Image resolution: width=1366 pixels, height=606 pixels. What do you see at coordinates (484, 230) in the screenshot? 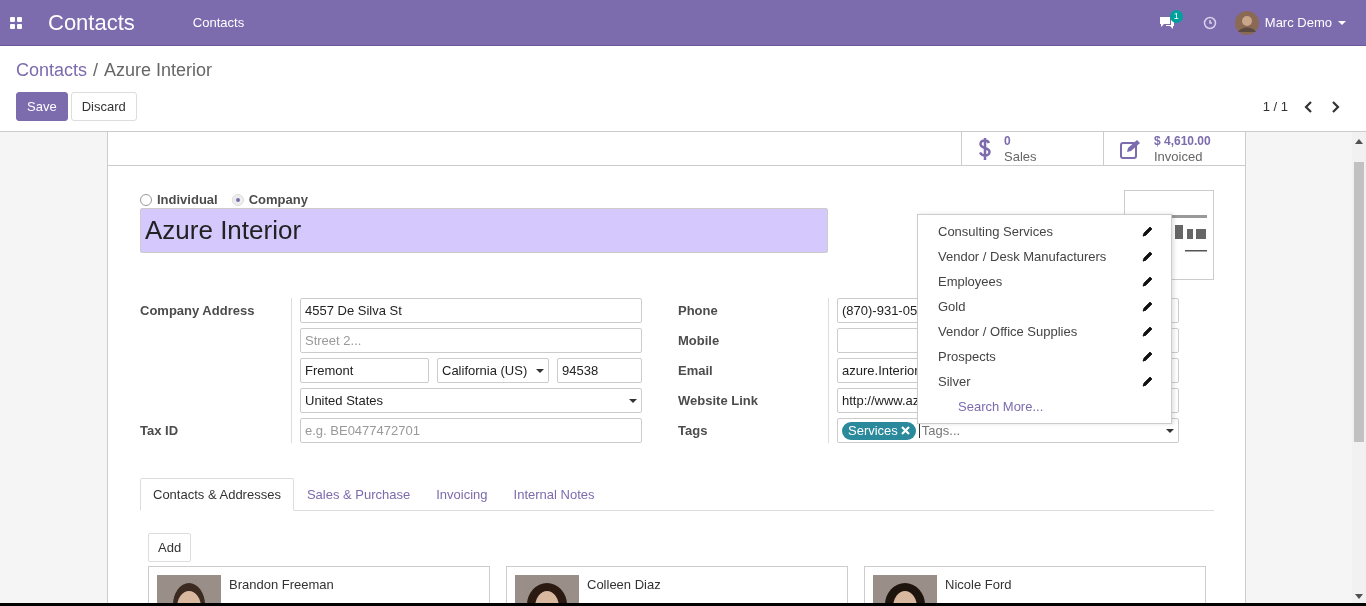
I see `name-field: Azure Interior` at bounding box center [484, 230].